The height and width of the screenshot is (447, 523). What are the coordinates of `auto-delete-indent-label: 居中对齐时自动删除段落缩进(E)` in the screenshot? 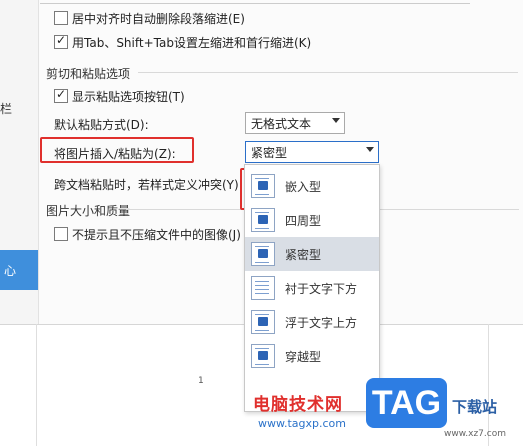 It's located at (158, 19).